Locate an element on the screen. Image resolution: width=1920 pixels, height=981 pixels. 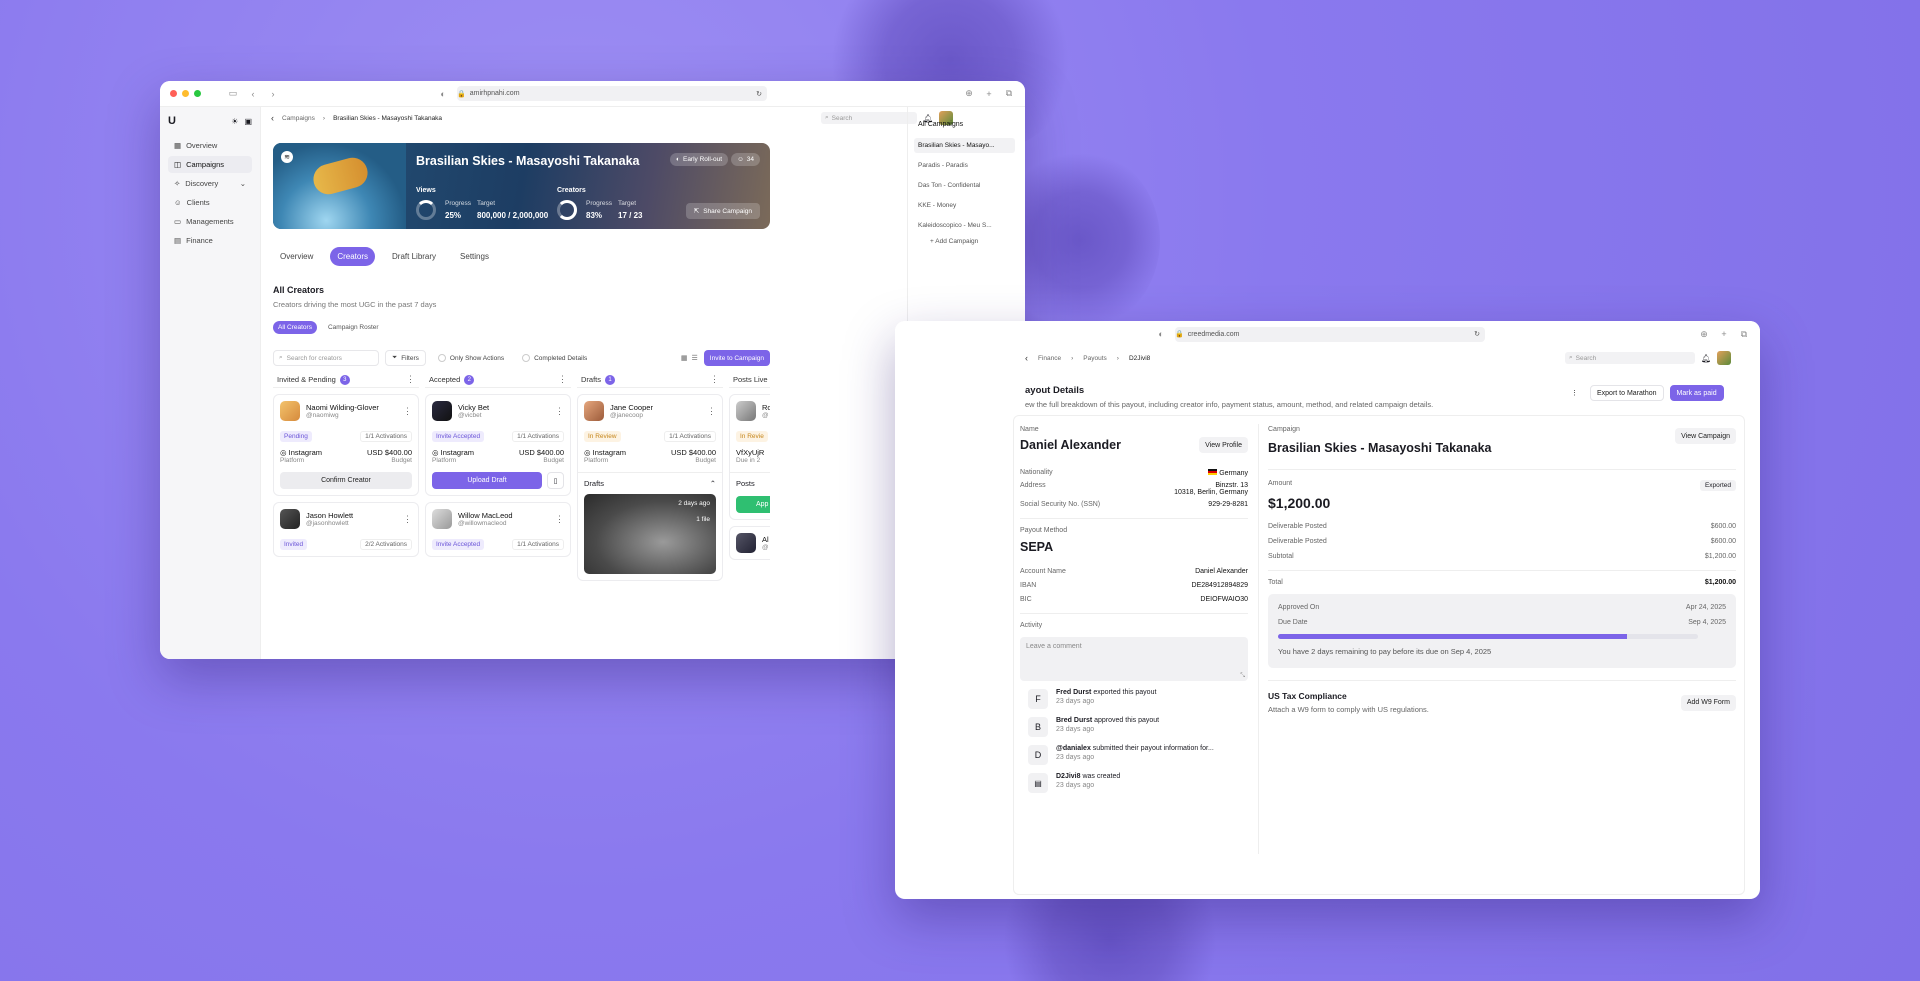
export-button: Export to Marathon is located at coordinates (1627, 393).